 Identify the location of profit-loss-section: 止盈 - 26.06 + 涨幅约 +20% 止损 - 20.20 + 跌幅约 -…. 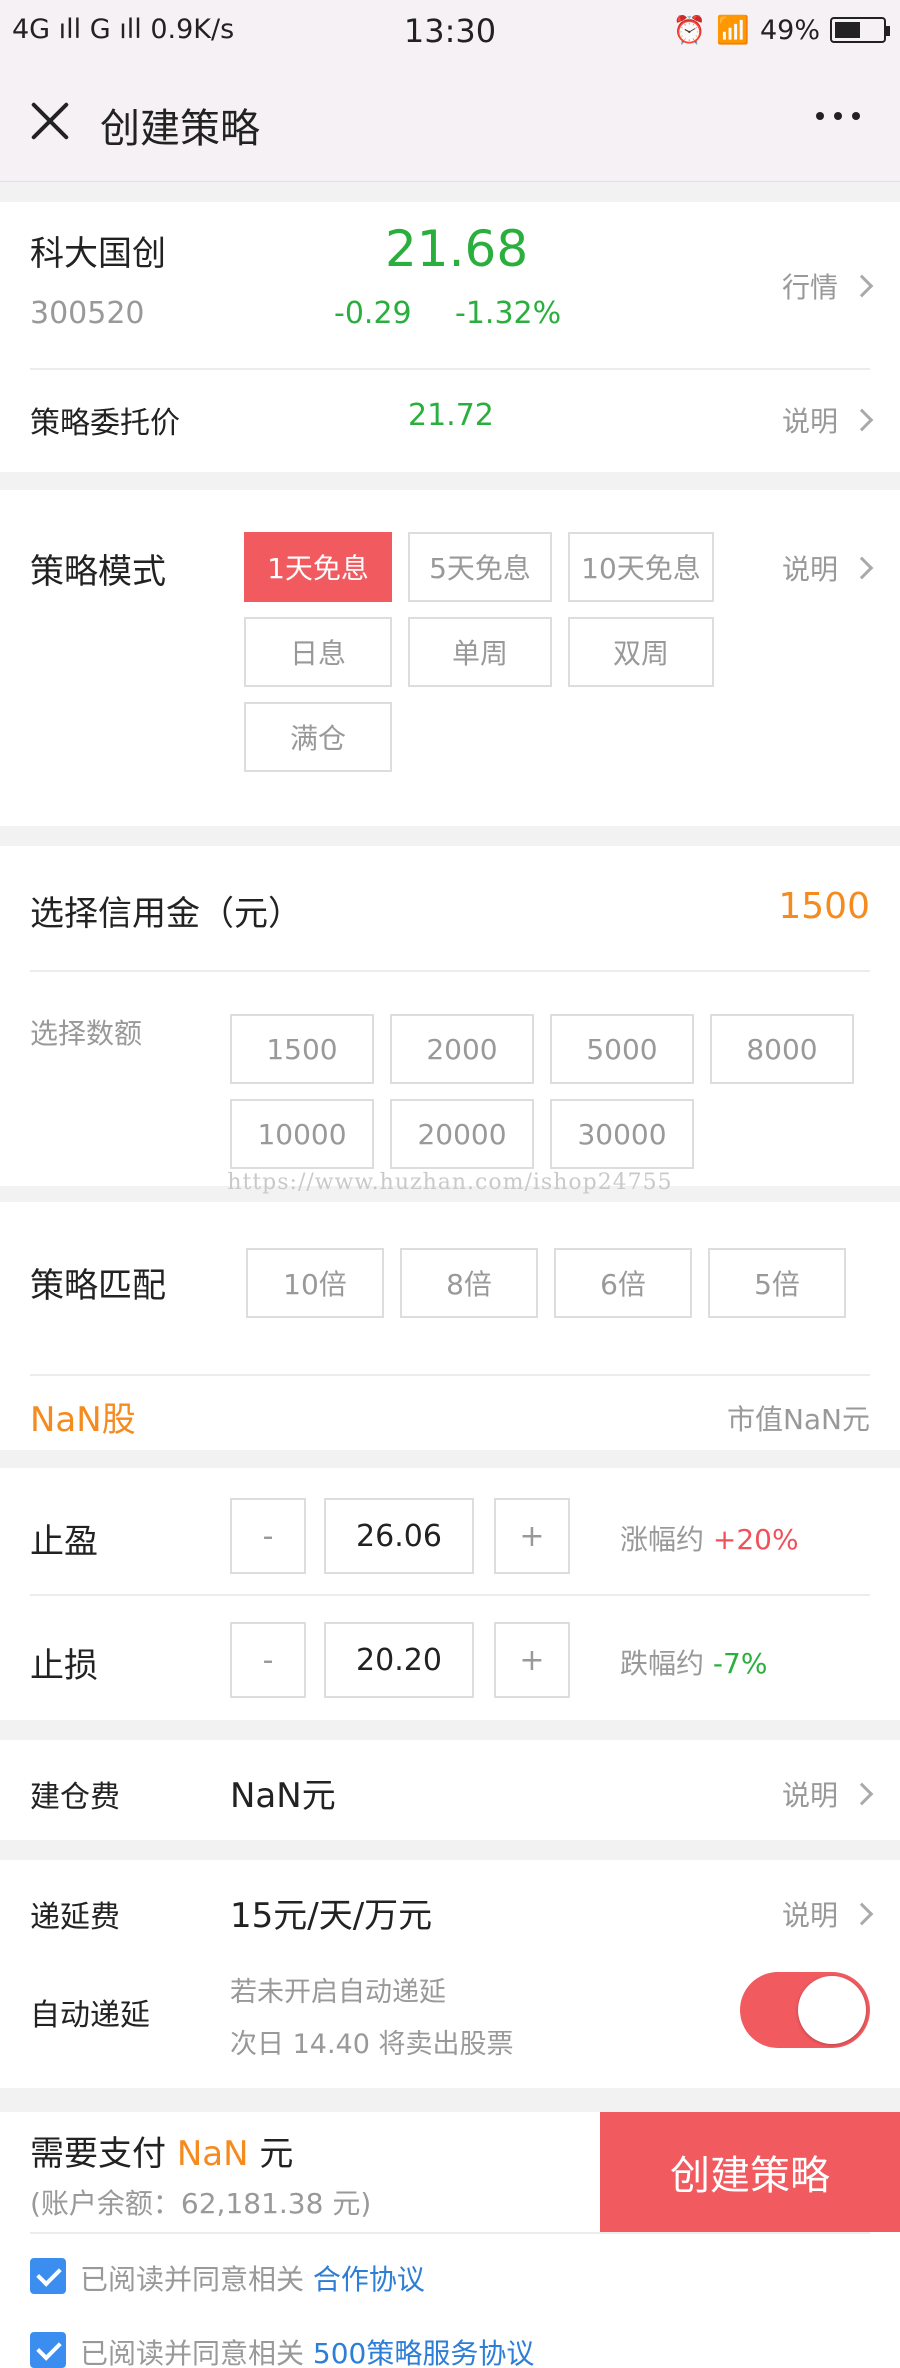
(450, 1594).